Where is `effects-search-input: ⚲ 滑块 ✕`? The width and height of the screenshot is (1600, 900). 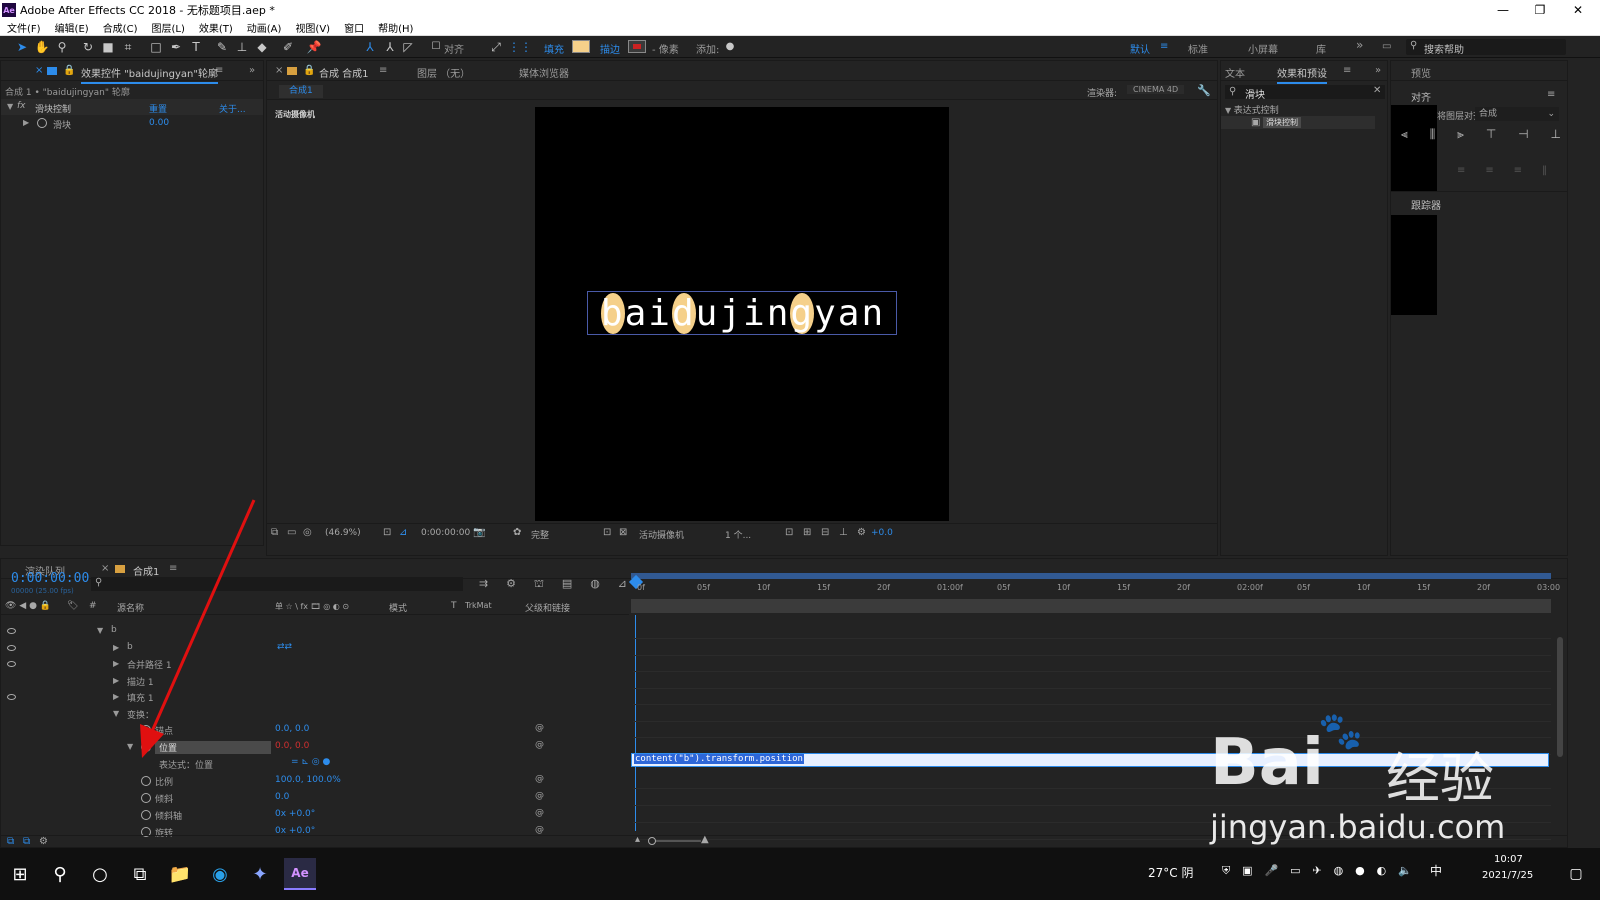 effects-search-input: ⚲ 滑块 ✕ is located at coordinates (1305, 93).